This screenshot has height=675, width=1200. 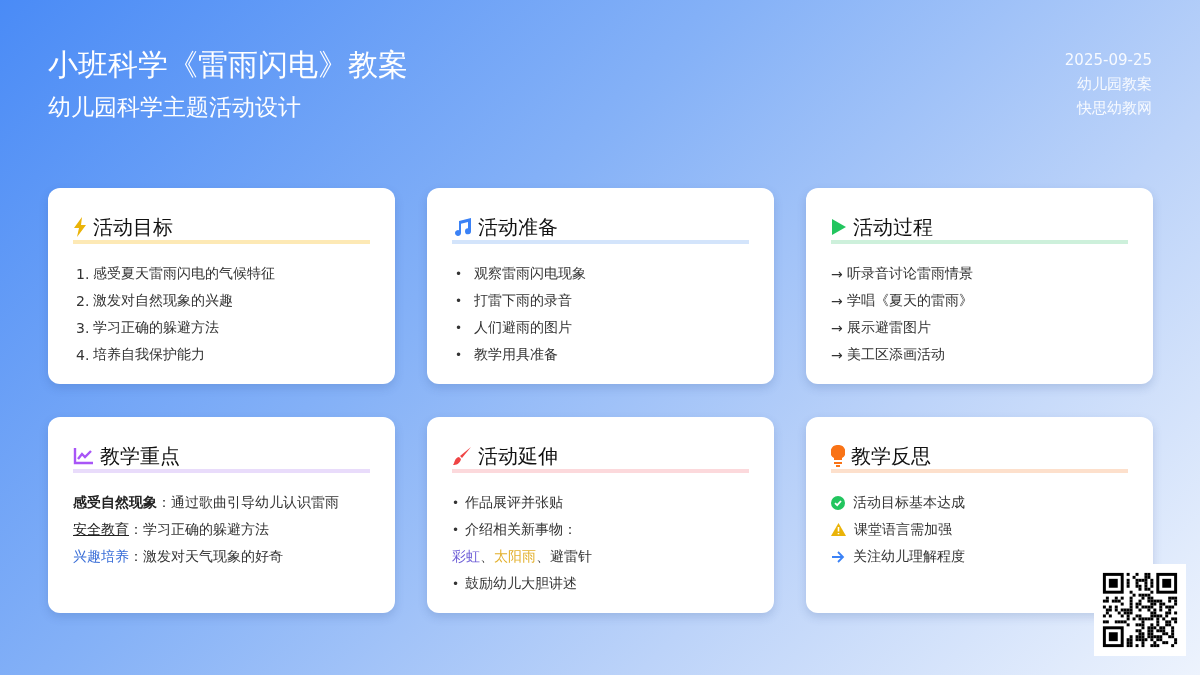 I want to click on key-term: 感受自然现象, so click(x=115, y=502).